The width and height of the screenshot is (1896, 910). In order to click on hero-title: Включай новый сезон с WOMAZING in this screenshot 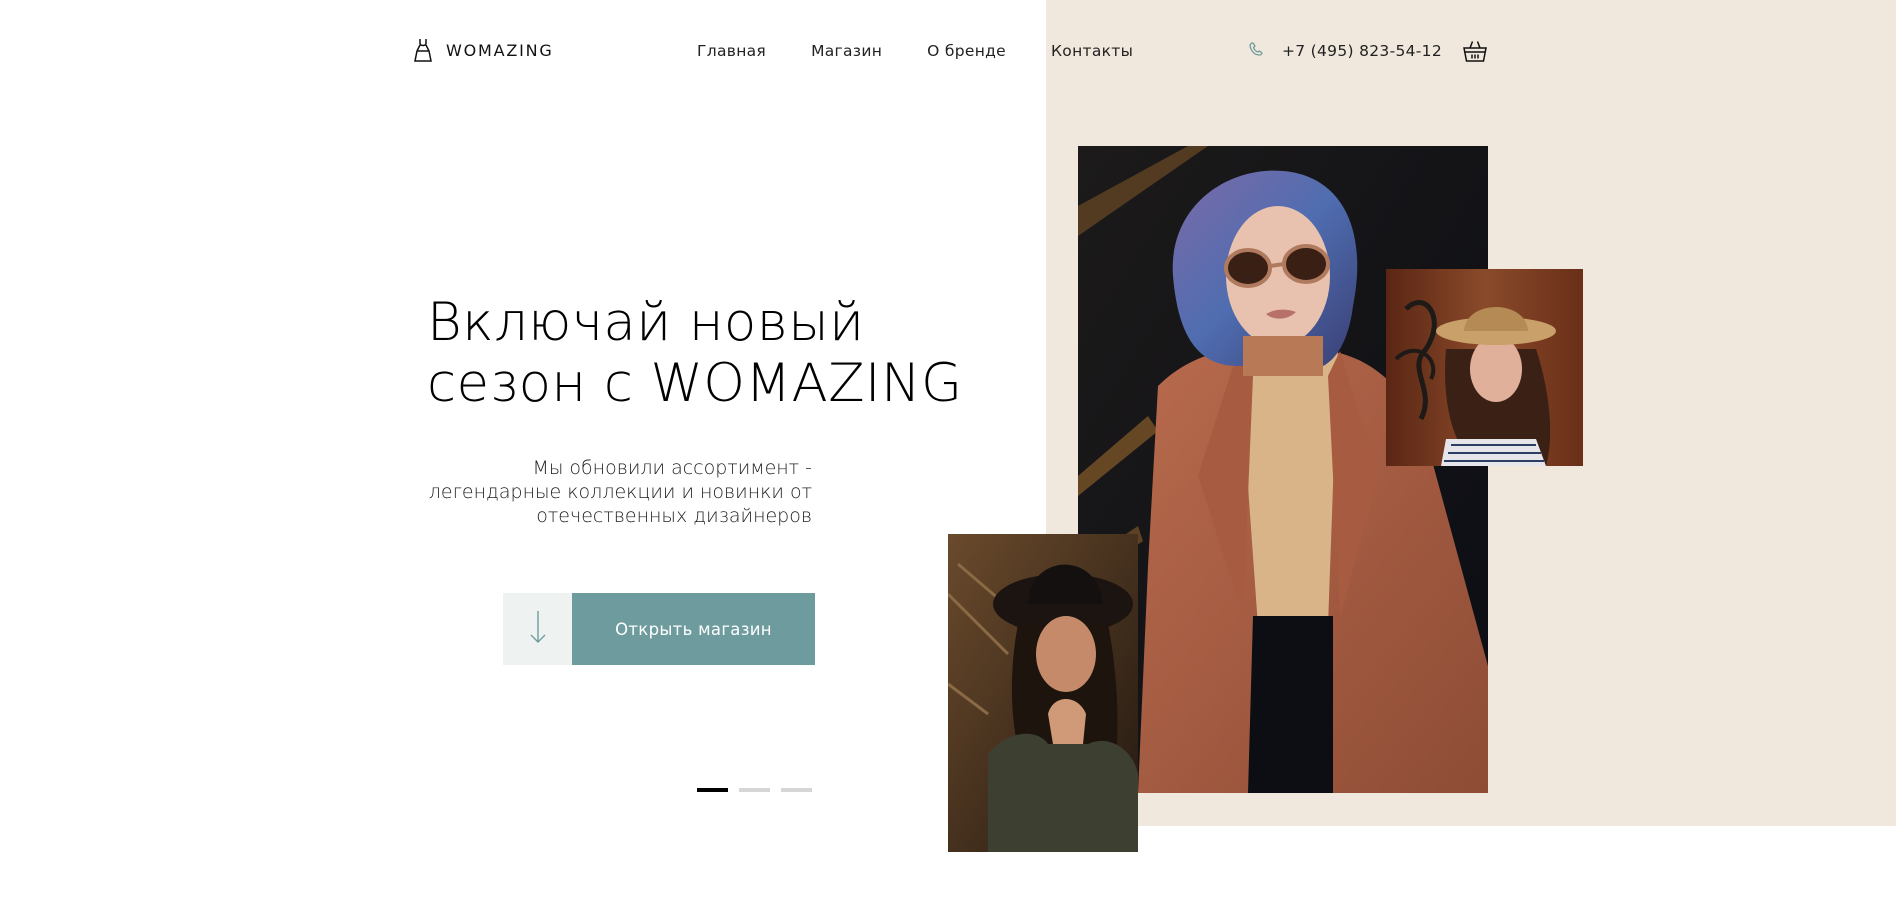, I will do `click(707, 353)`.